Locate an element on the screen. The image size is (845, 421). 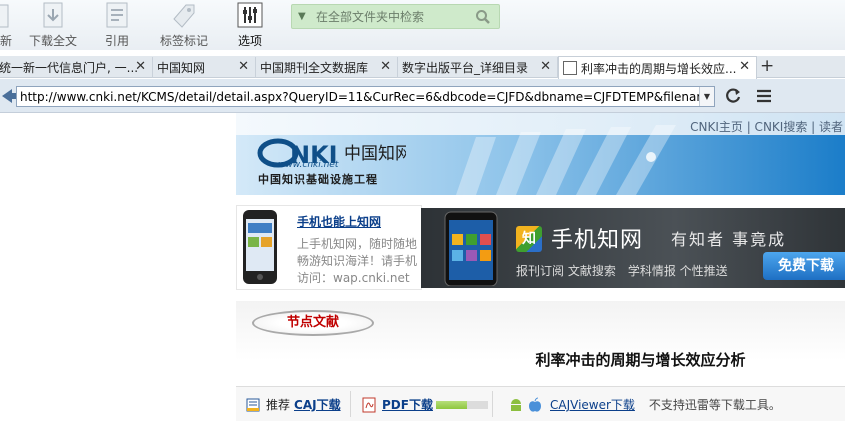
download-bar: 推荐 CAJ下载 PDF下载 CAJViewer下载 不支持迅雷等下载工具。 is located at coordinates (540, 403).